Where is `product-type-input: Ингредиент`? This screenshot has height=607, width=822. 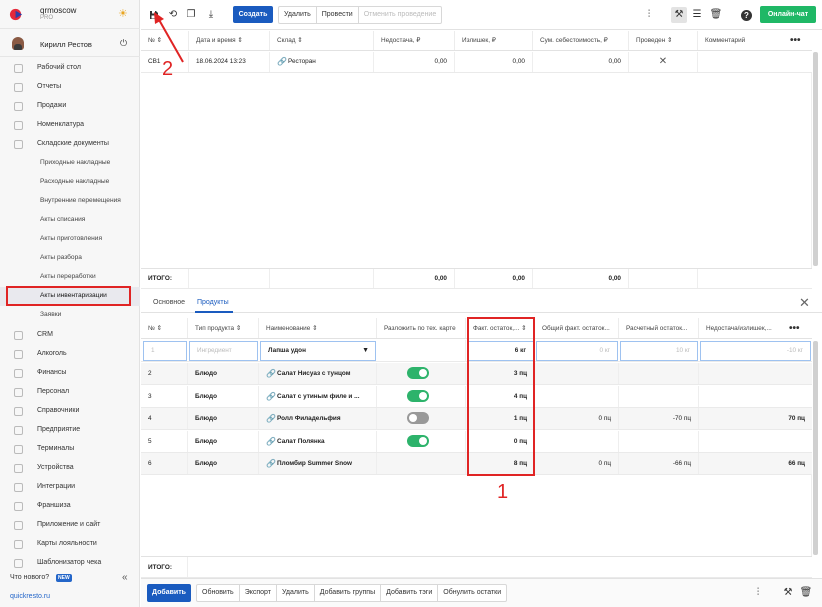
product-type-input: Ингредиент is located at coordinates (223, 351).